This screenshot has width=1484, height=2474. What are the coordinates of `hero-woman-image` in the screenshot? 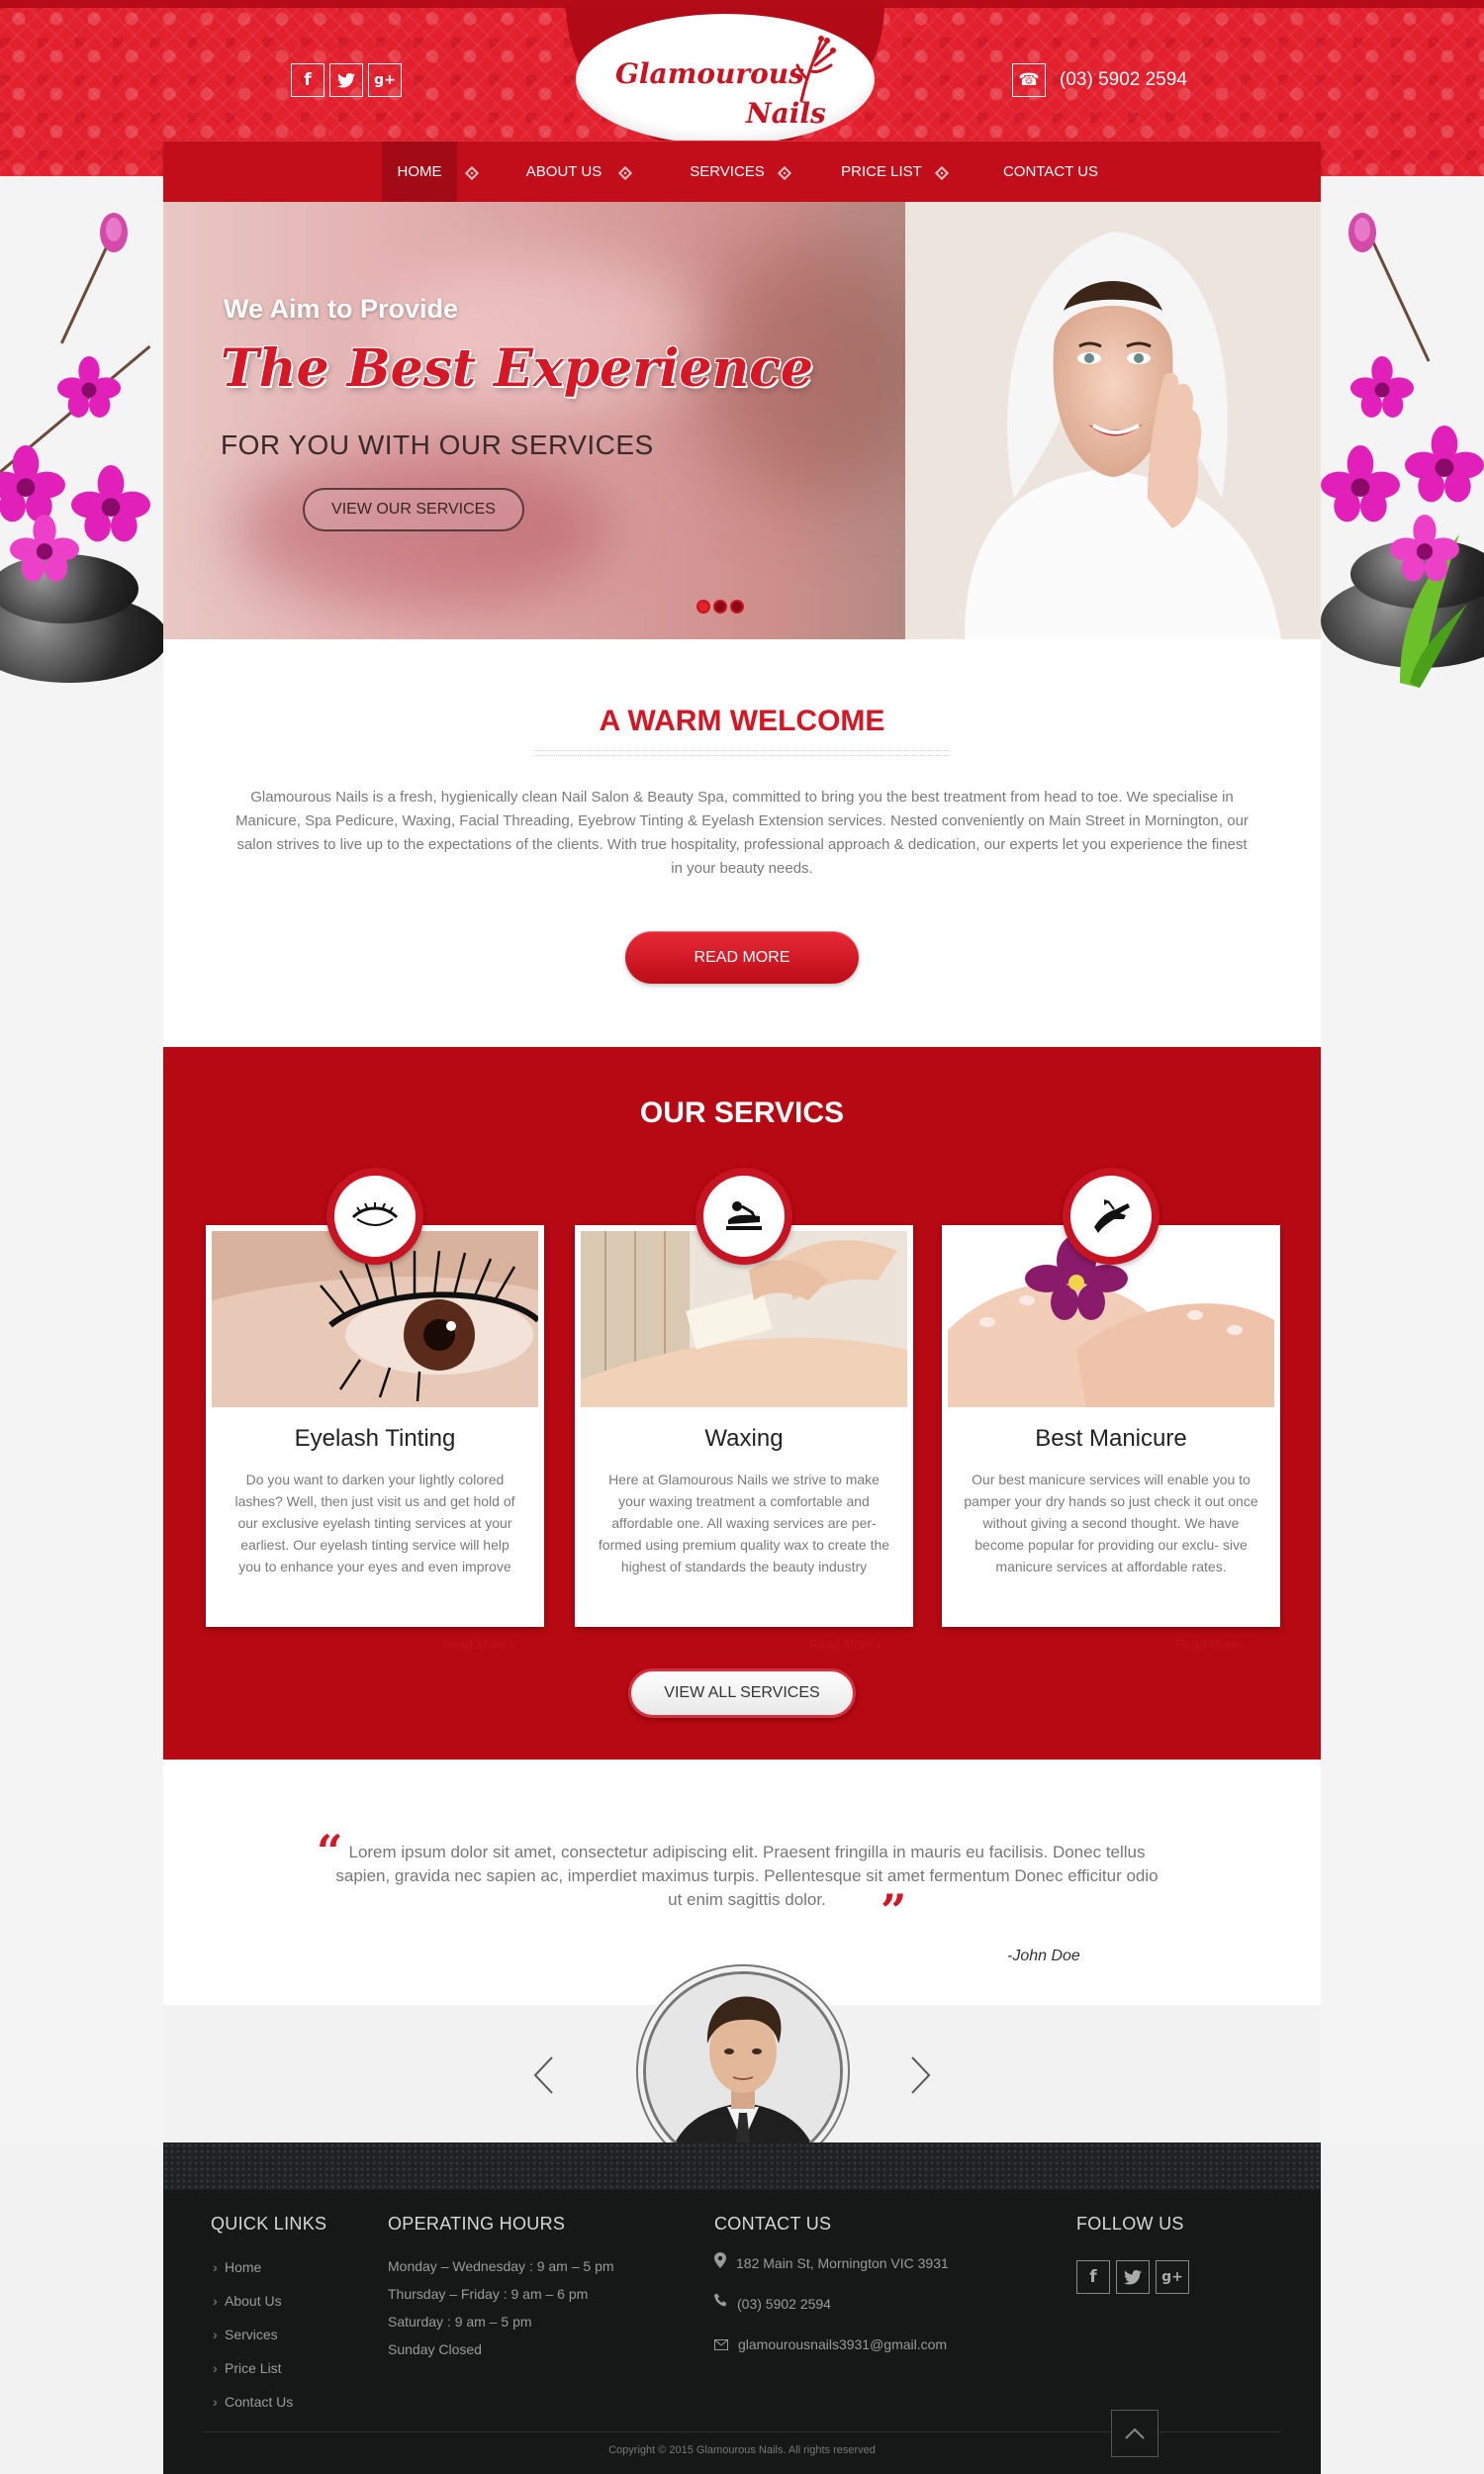 It's located at (1113, 421).